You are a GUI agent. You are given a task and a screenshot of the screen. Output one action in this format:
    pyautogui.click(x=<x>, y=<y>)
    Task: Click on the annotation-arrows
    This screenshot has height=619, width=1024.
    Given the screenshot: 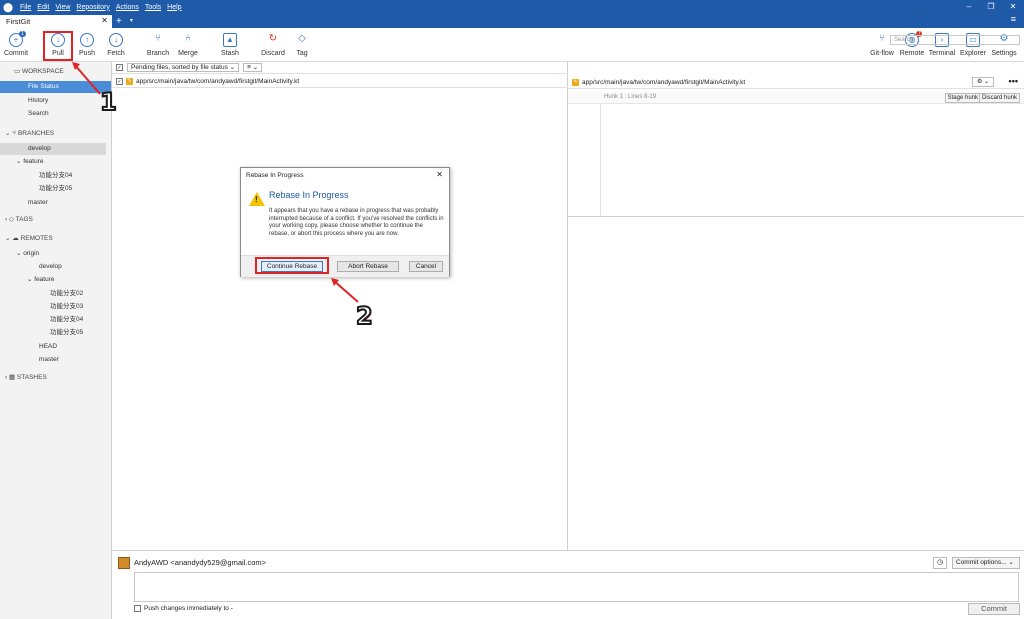 What is the action you would take?
    pyautogui.click(x=215, y=182)
    